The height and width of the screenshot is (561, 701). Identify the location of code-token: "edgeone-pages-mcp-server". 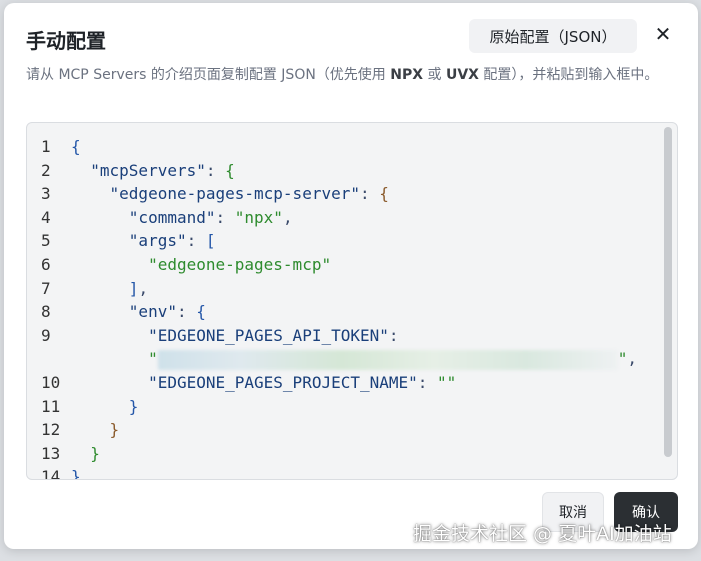
(234, 194).